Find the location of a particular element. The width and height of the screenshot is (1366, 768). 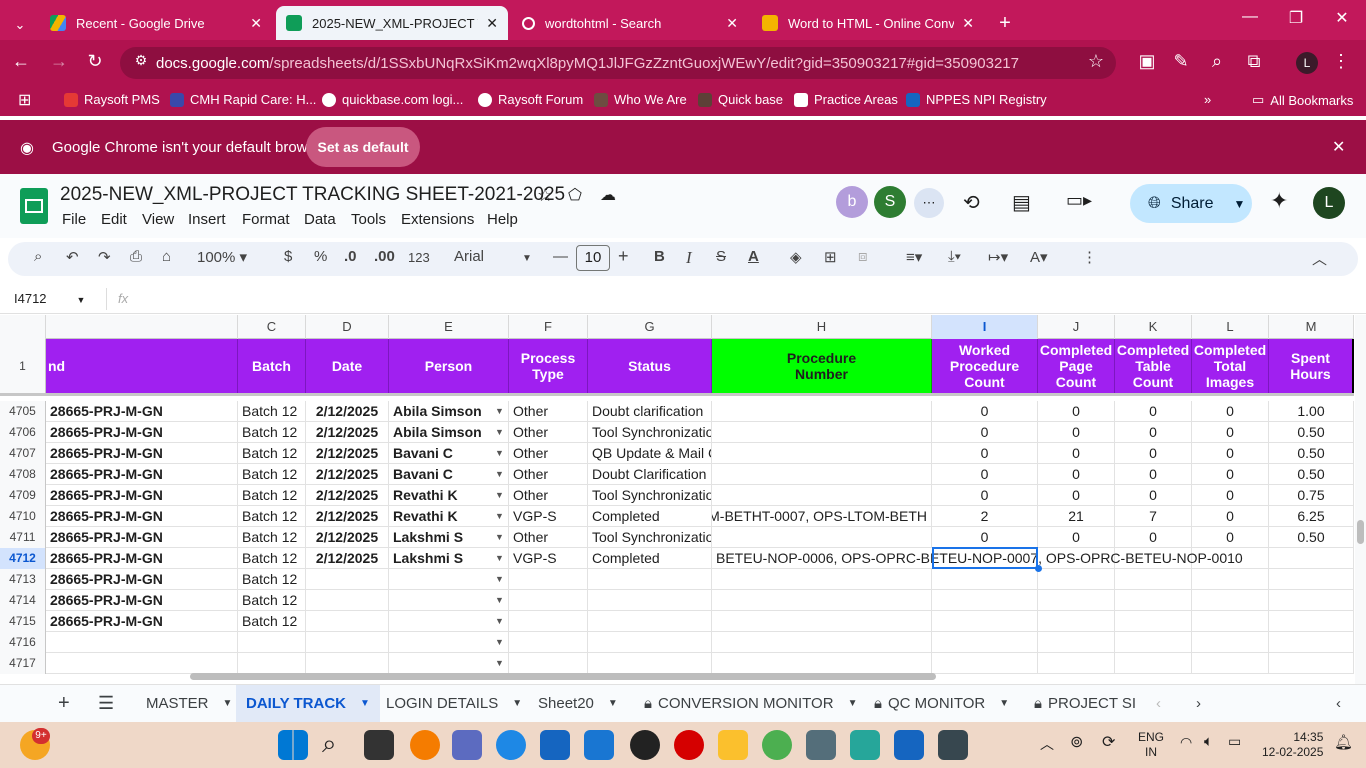

column-header-f: F is located at coordinates (548, 327).